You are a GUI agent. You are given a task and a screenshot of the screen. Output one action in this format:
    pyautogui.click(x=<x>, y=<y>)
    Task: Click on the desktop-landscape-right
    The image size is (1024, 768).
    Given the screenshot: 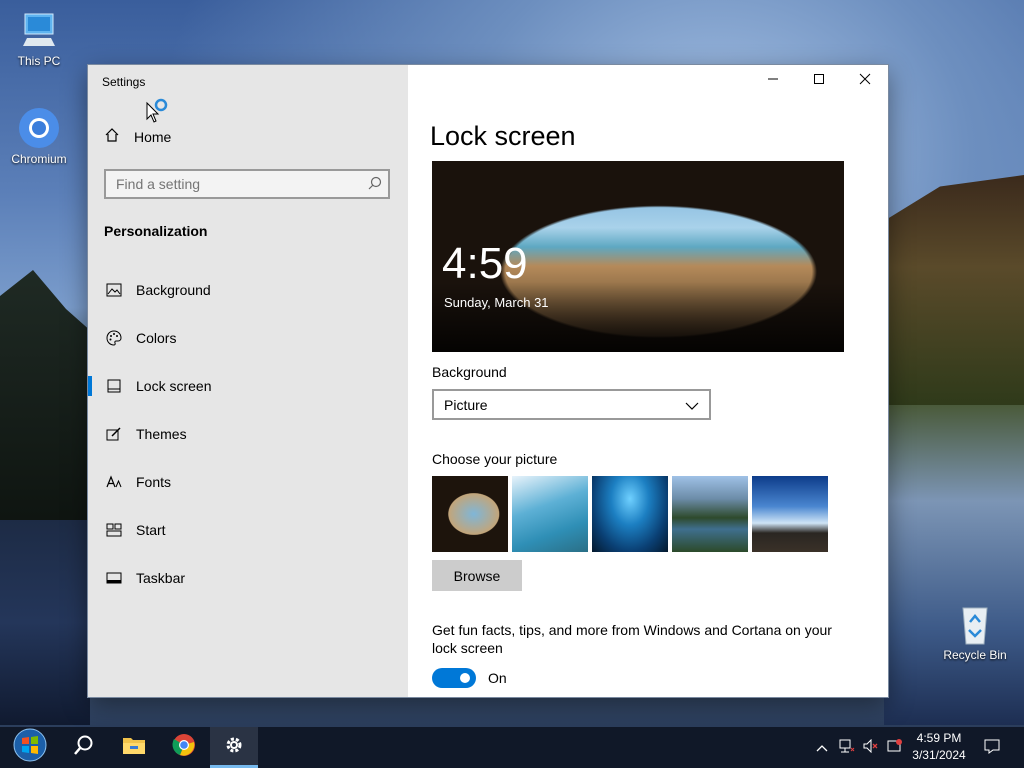 What is the action you would take?
    pyautogui.click(x=954, y=290)
    